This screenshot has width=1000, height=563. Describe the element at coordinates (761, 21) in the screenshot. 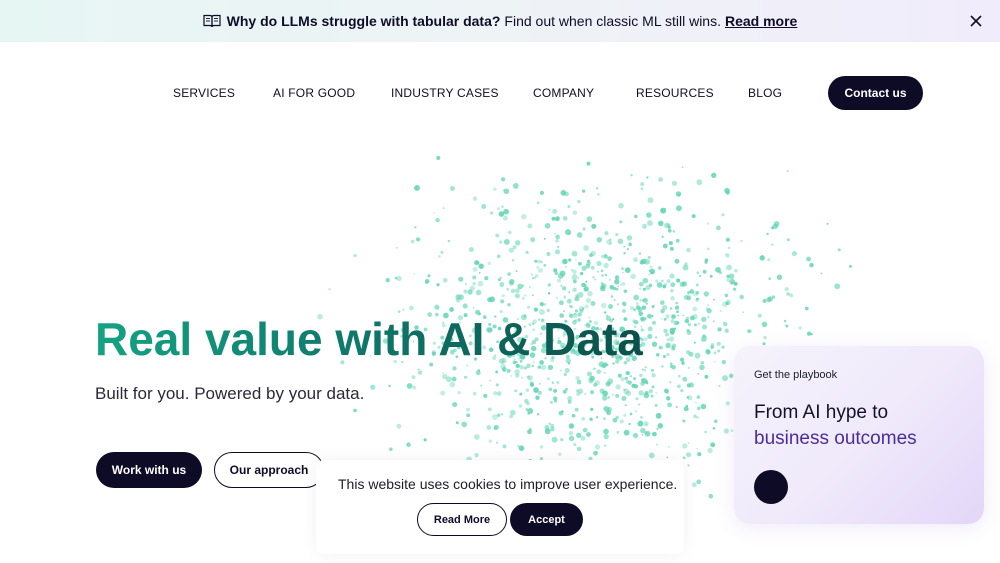

I see `banner-read-more-link: Read more` at that location.